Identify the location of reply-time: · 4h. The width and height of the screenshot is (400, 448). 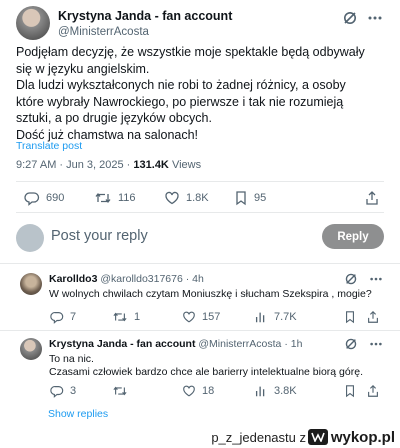
(193, 279).